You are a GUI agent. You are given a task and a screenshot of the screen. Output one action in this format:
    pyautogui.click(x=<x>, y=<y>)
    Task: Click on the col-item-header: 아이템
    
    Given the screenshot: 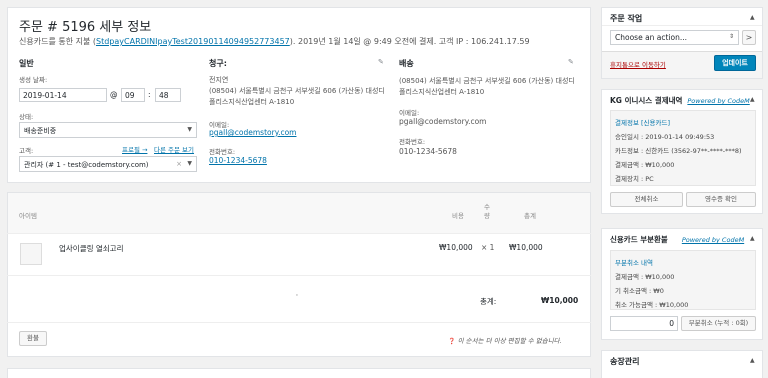 What is the action you would take?
    pyautogui.click(x=28, y=216)
    